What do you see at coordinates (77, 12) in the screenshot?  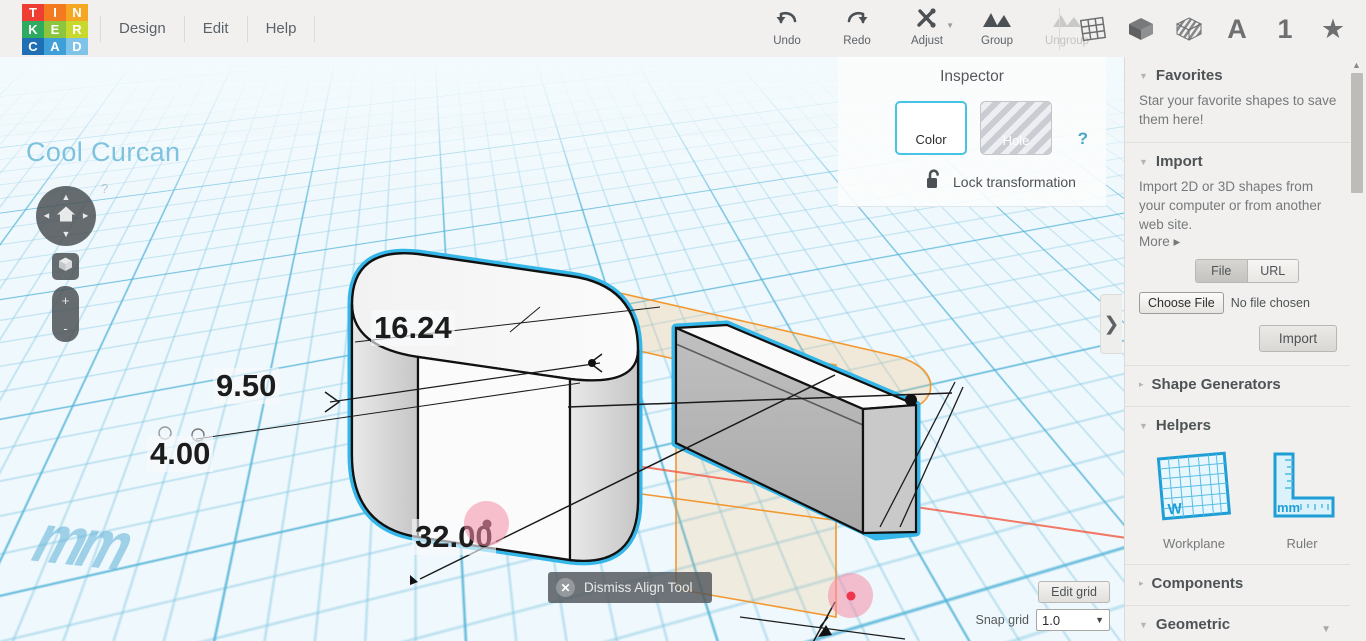 I see `logo-tile-2: N` at bounding box center [77, 12].